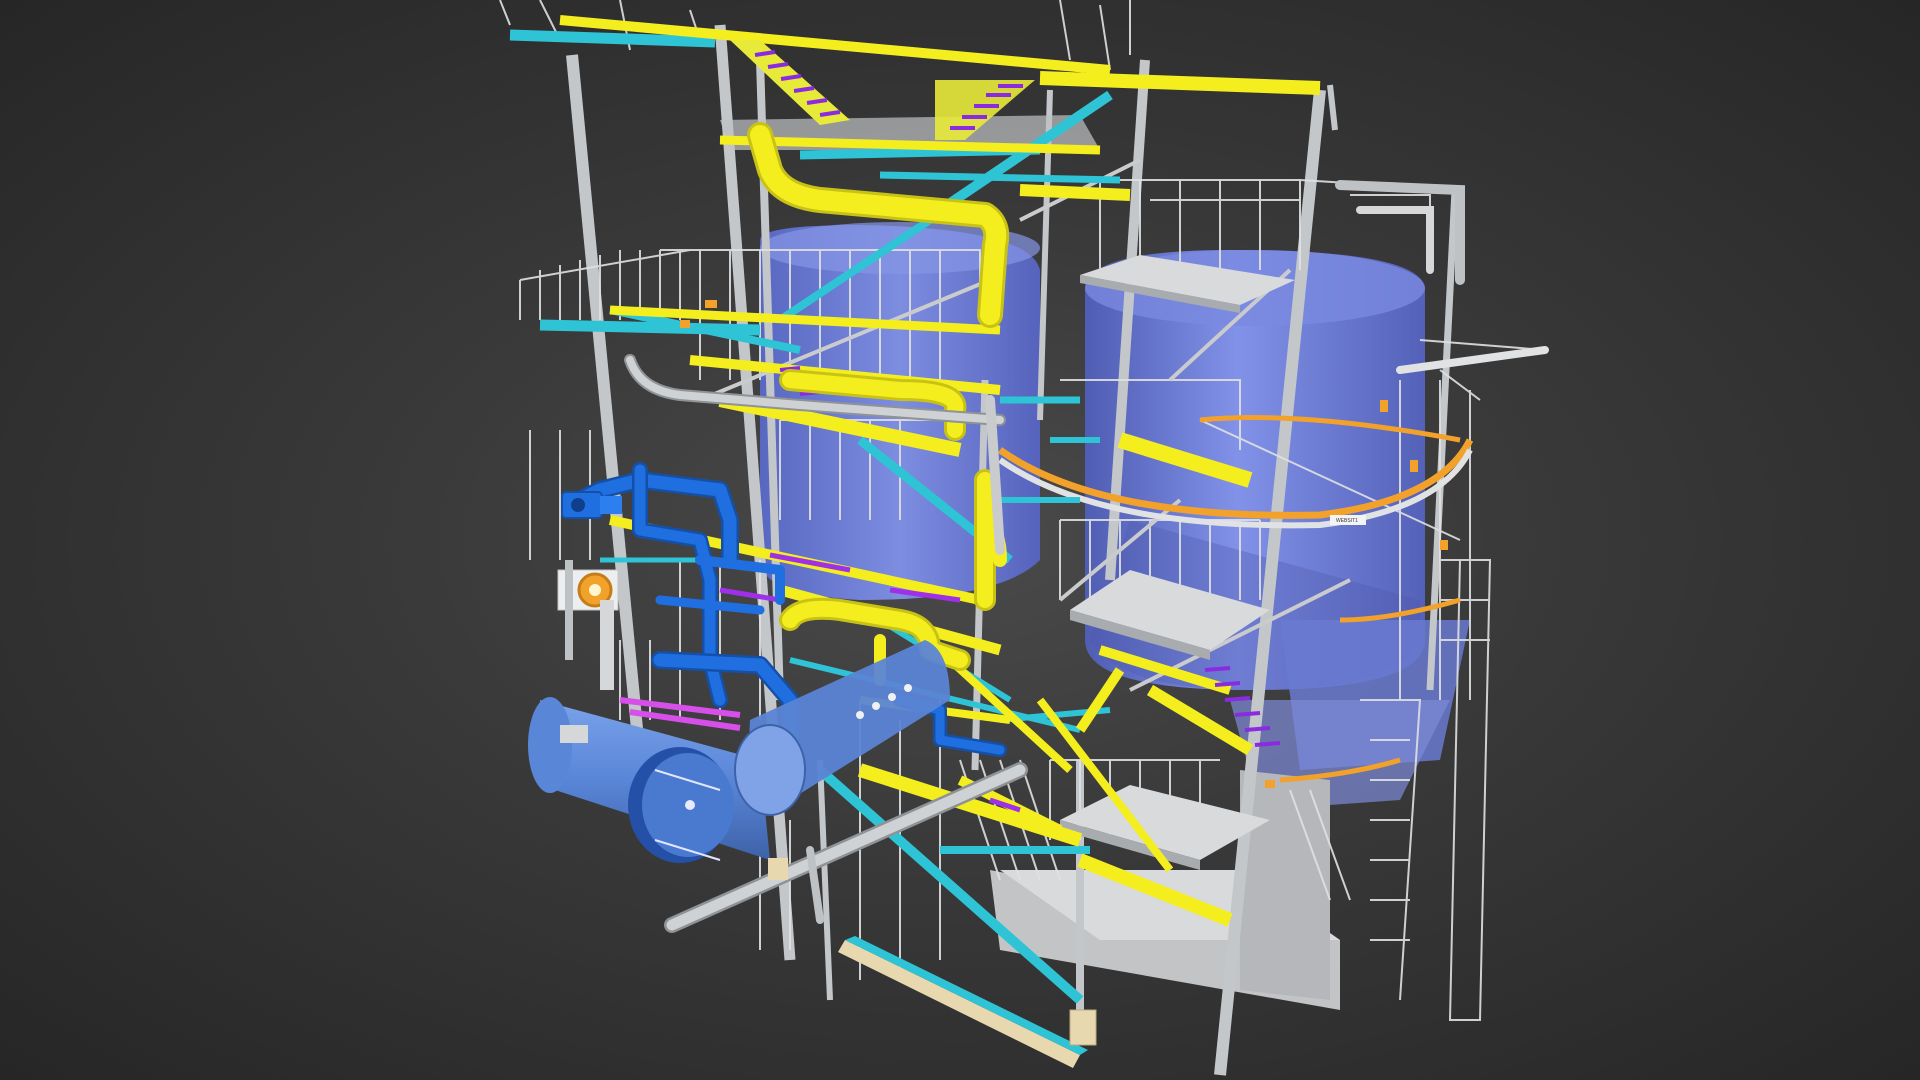 The height and width of the screenshot is (1080, 1920). I want to click on drum-nozzle-box, so click(574, 734).